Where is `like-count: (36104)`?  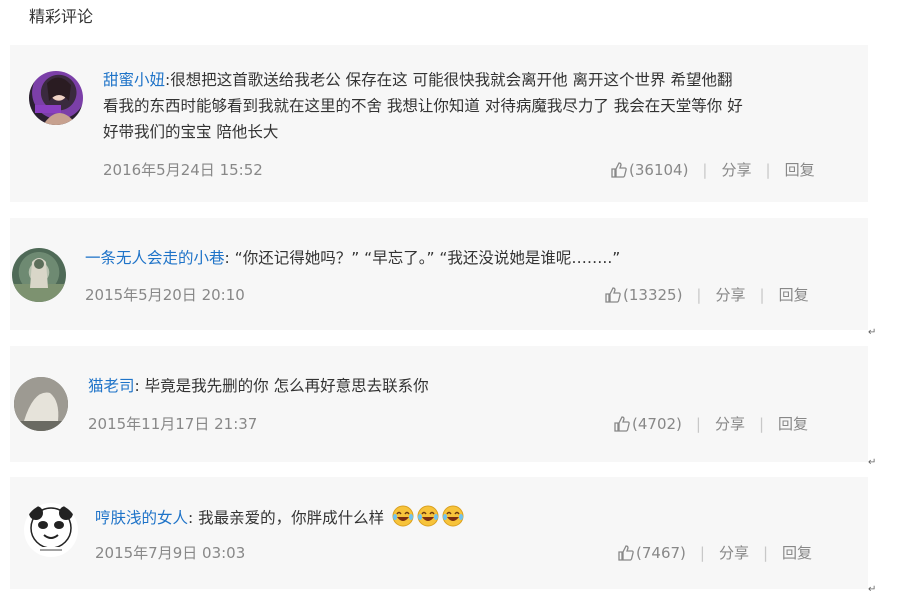
like-count: (36104) is located at coordinates (659, 170).